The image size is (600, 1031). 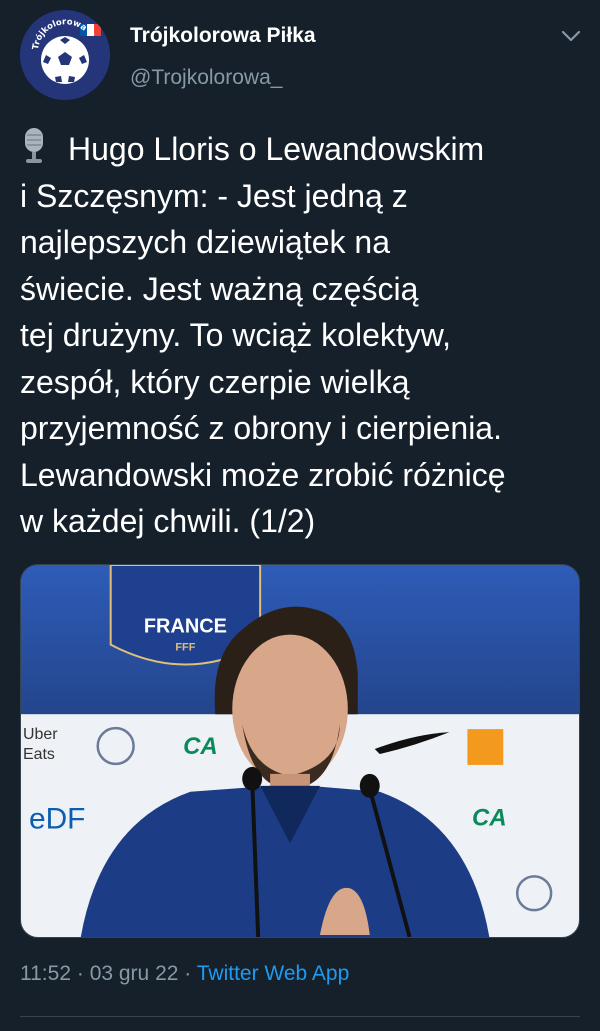 I want to click on tweet-meta: 11:52 · 03 gru 22 · Twitter Web App, so click(x=184, y=974).